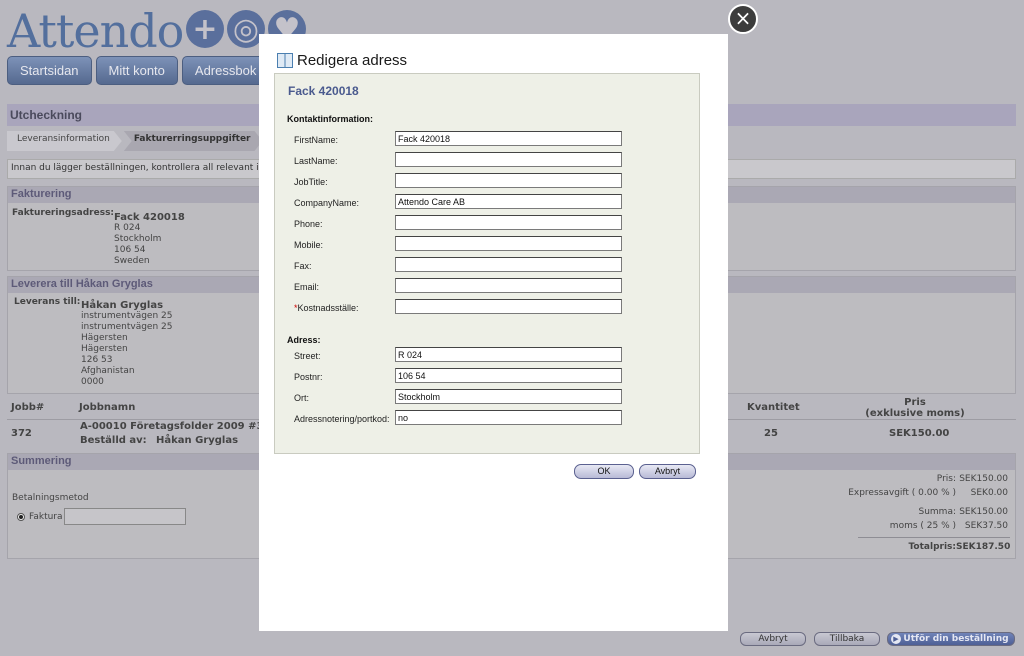 The width and height of the screenshot is (1024, 656). What do you see at coordinates (508, 396) in the screenshot?
I see `city-input` at bounding box center [508, 396].